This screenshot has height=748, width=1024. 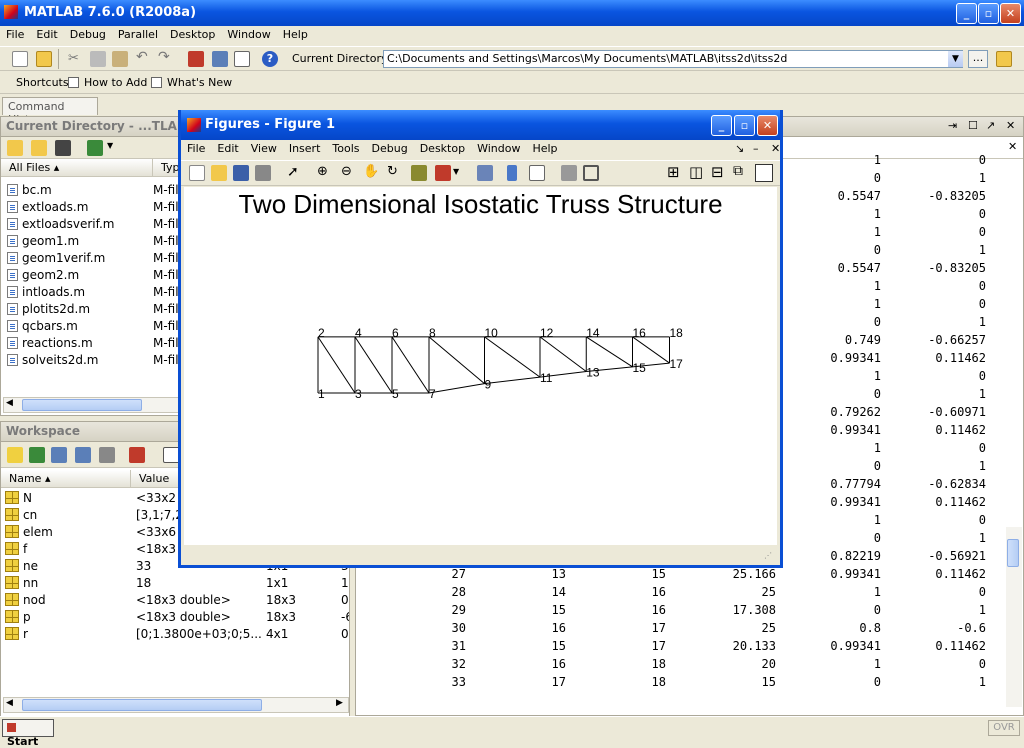 What do you see at coordinates (390, 149) in the screenshot?
I see `fig-menu-debug: Debug` at bounding box center [390, 149].